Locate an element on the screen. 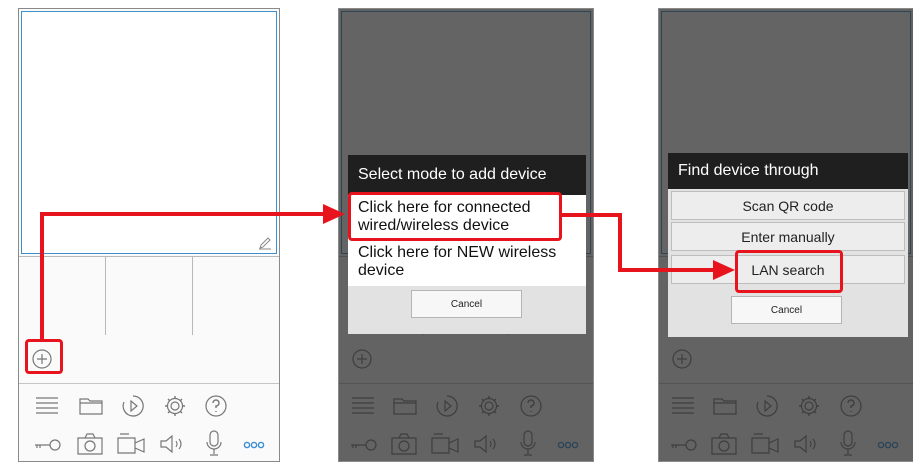  arrow-to-lan-search is located at coordinates (638, 242).